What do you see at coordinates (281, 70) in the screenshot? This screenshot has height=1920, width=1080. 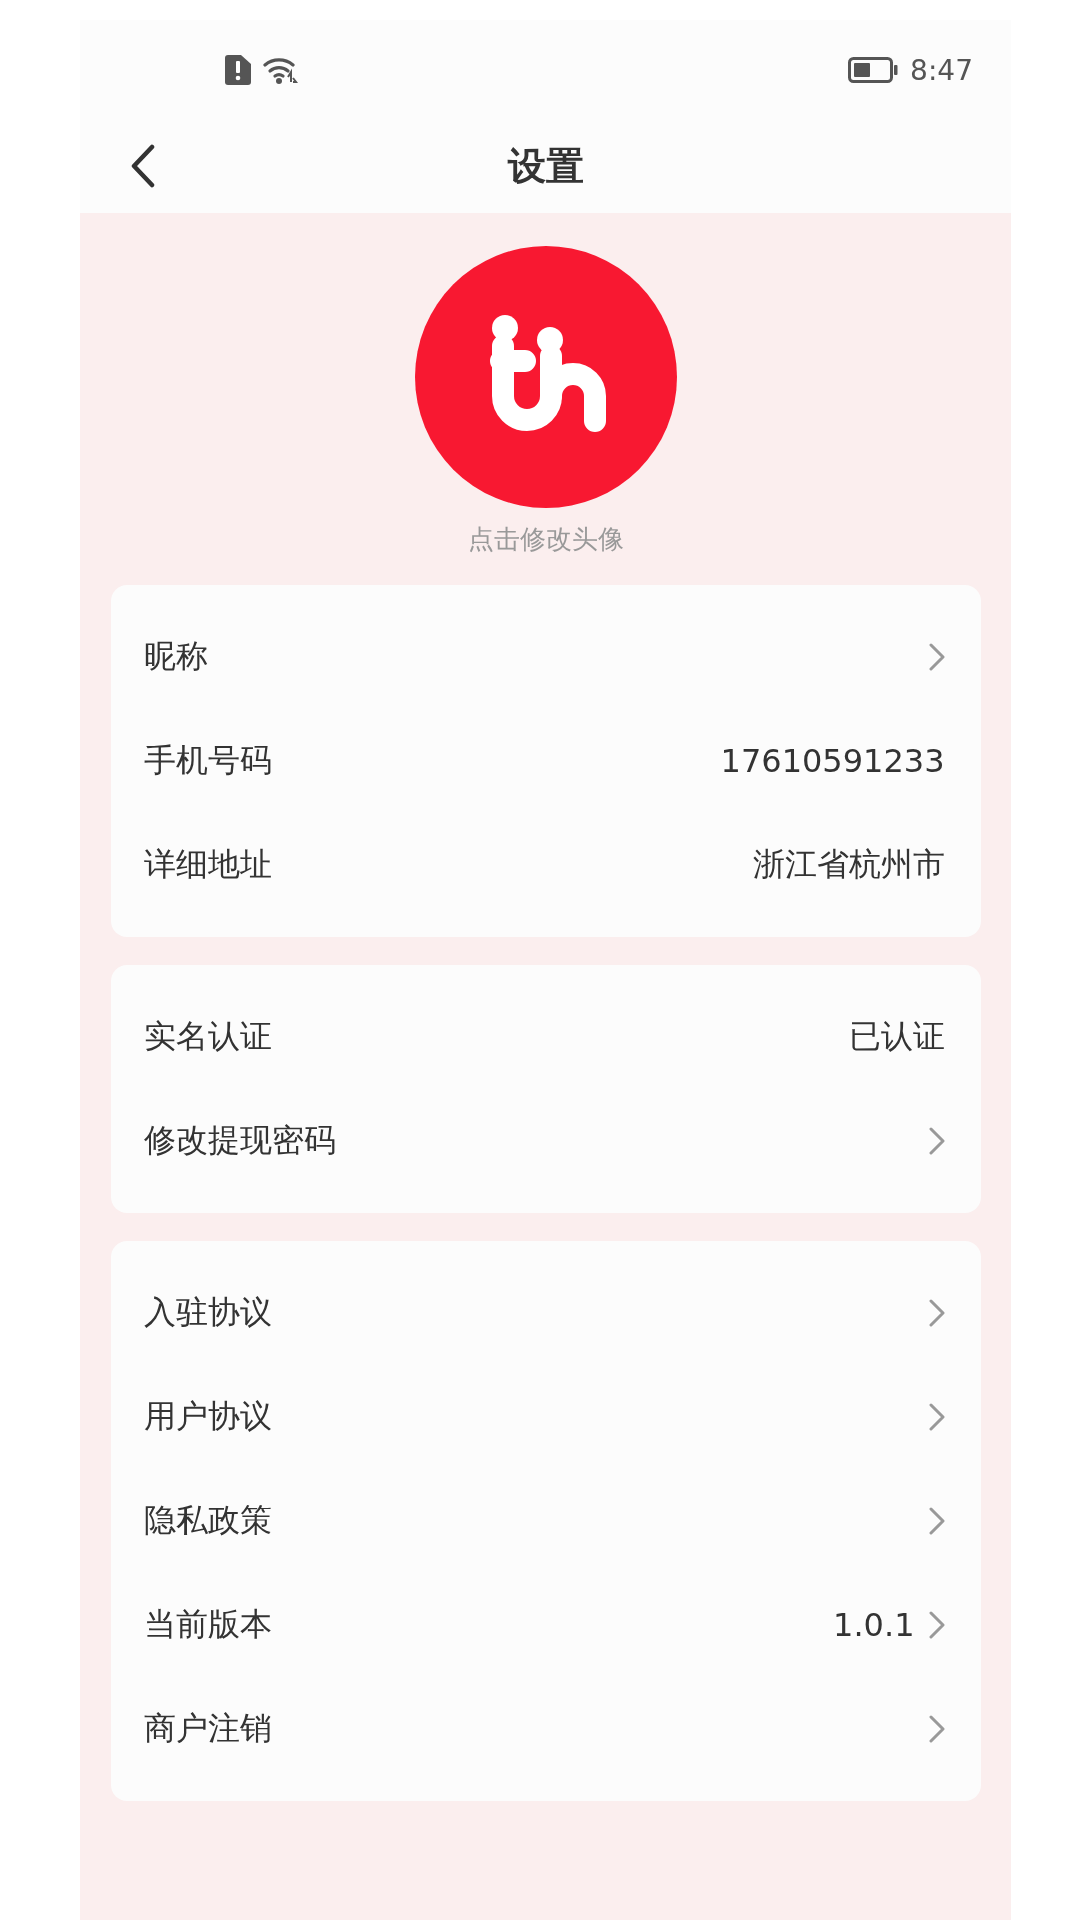 I see `wifi-icon` at bounding box center [281, 70].